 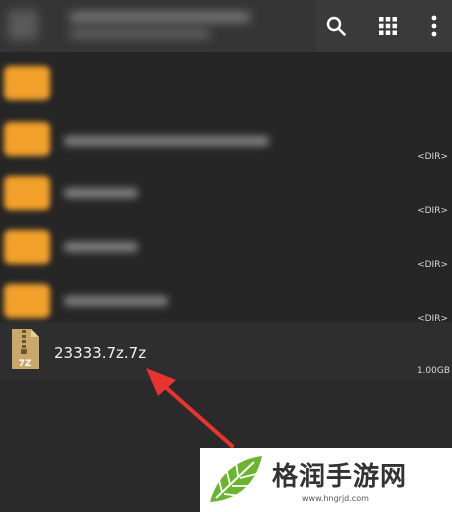 I want to click on site-watermark: 格润手游网 www.hngrjd.com, so click(x=326, y=480).